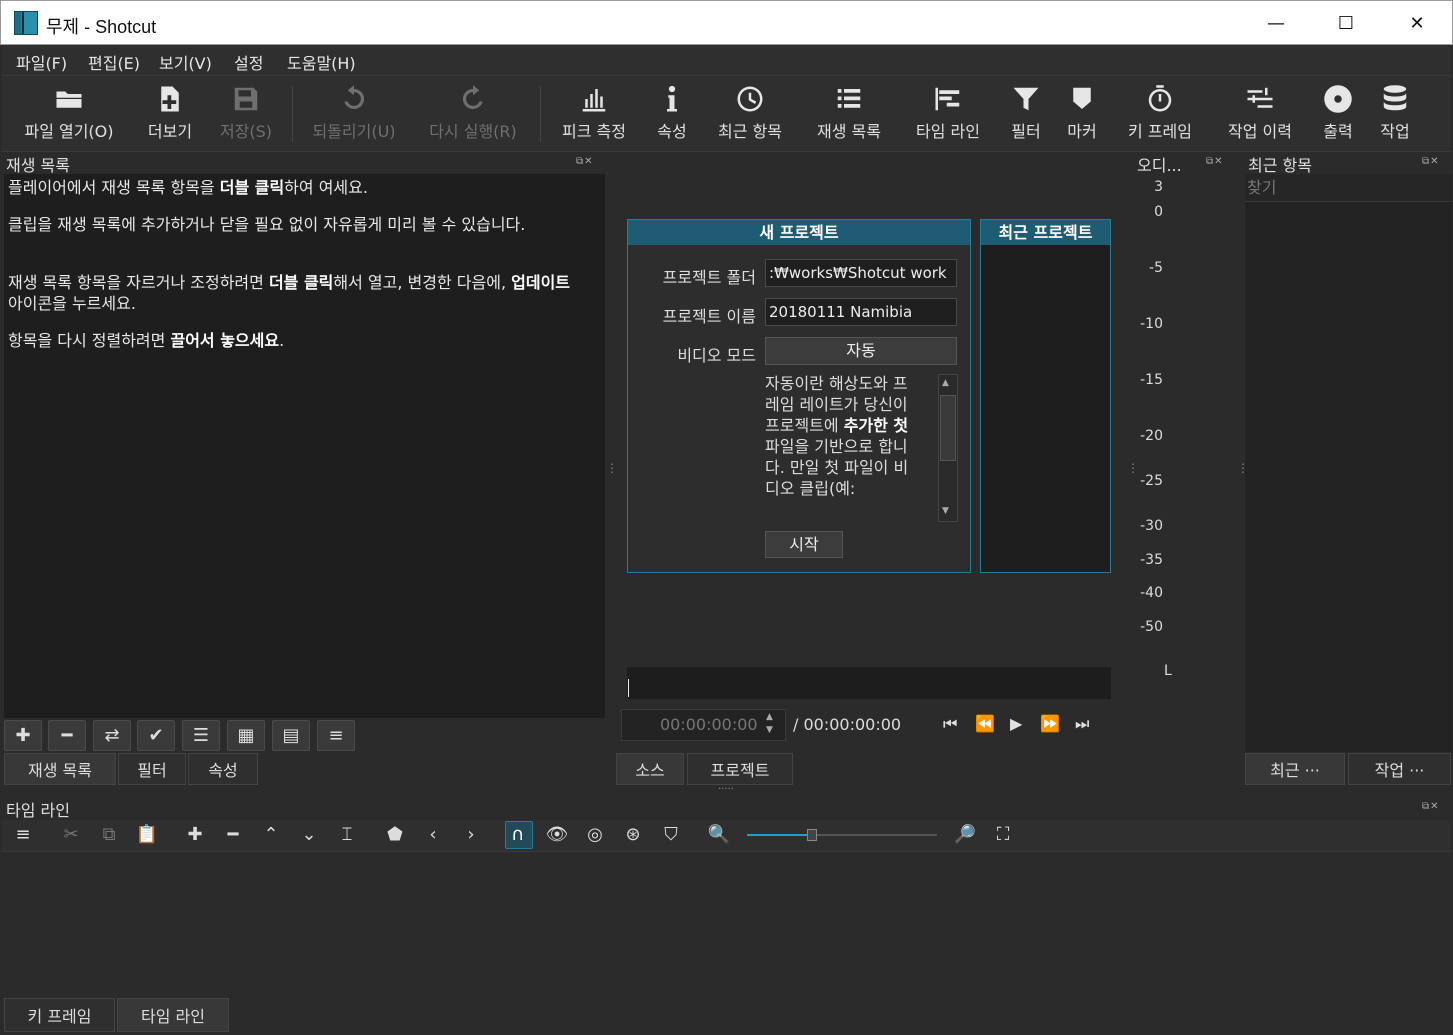  Describe the element at coordinates (473, 99) in the screenshot. I see `redo-icon` at that location.